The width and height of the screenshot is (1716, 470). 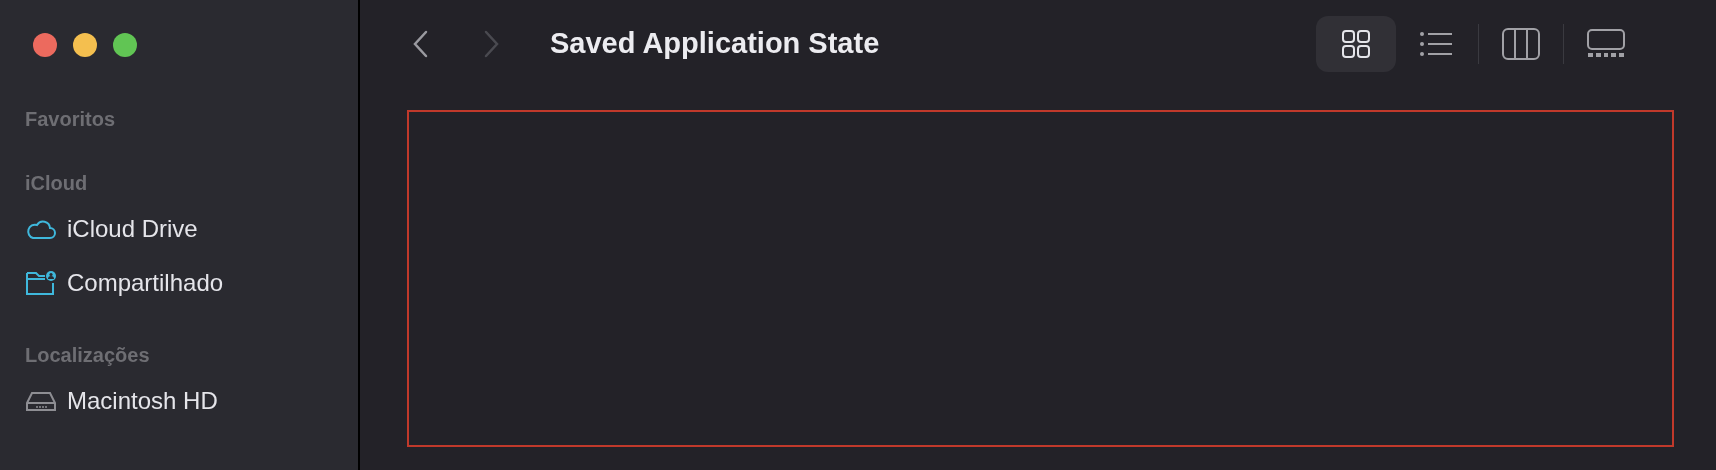 What do you see at coordinates (191, 283) in the screenshot?
I see `sidebar-item: Compartilhado` at bounding box center [191, 283].